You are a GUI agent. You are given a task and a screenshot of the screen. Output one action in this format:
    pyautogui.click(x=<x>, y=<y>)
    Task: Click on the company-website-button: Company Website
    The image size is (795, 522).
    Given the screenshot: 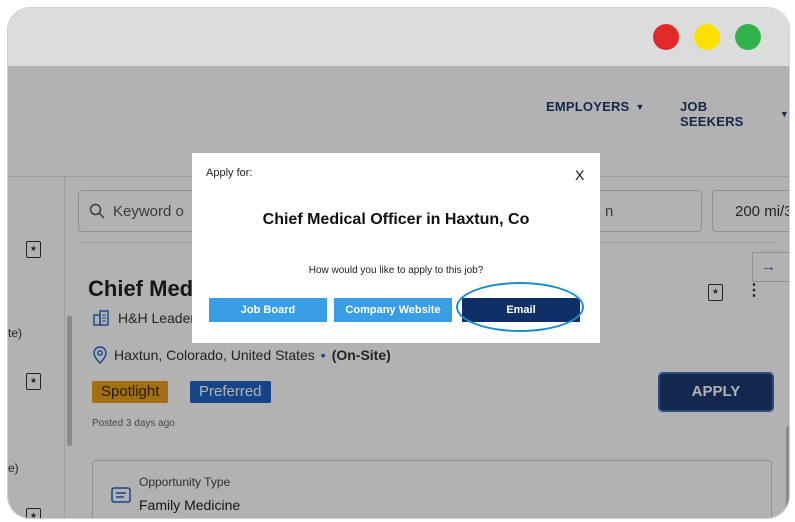 What is the action you would take?
    pyautogui.click(x=393, y=310)
    